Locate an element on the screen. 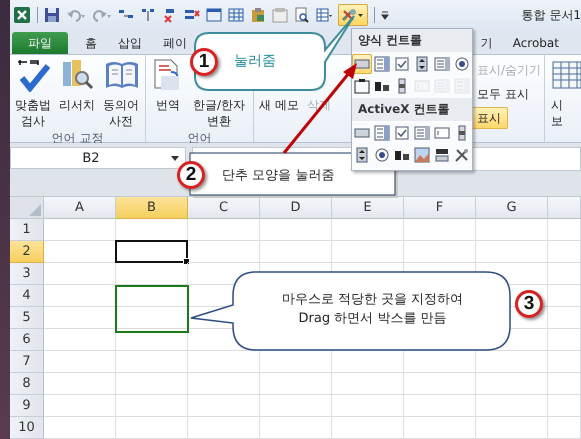 Image resolution: width=581 pixels, height=439 pixels. undo-icon is located at coordinates (76, 15).